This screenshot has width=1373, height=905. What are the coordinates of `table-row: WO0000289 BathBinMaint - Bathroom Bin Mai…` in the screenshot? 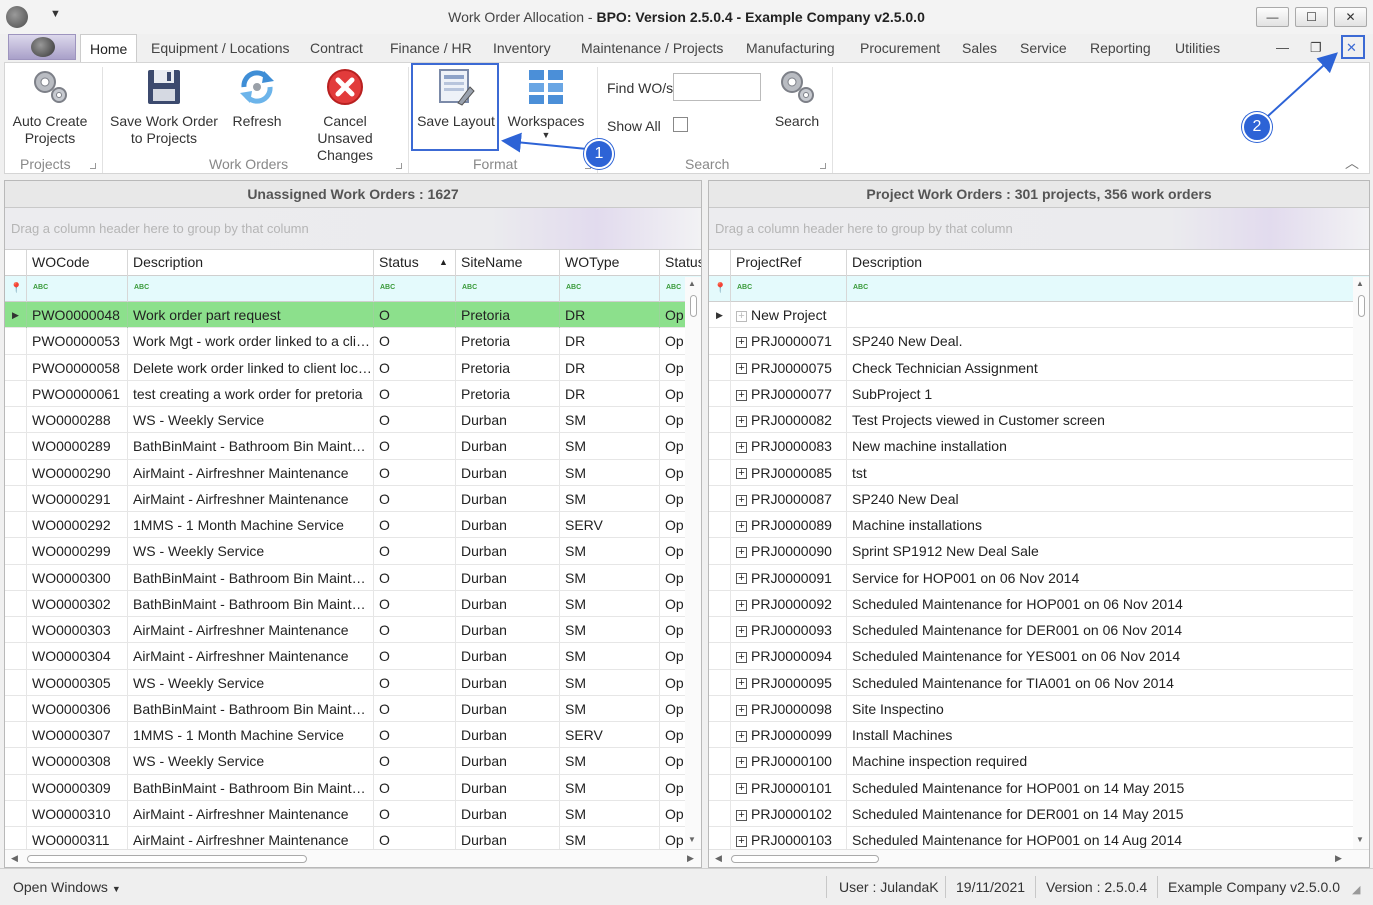 It's located at (353, 446).